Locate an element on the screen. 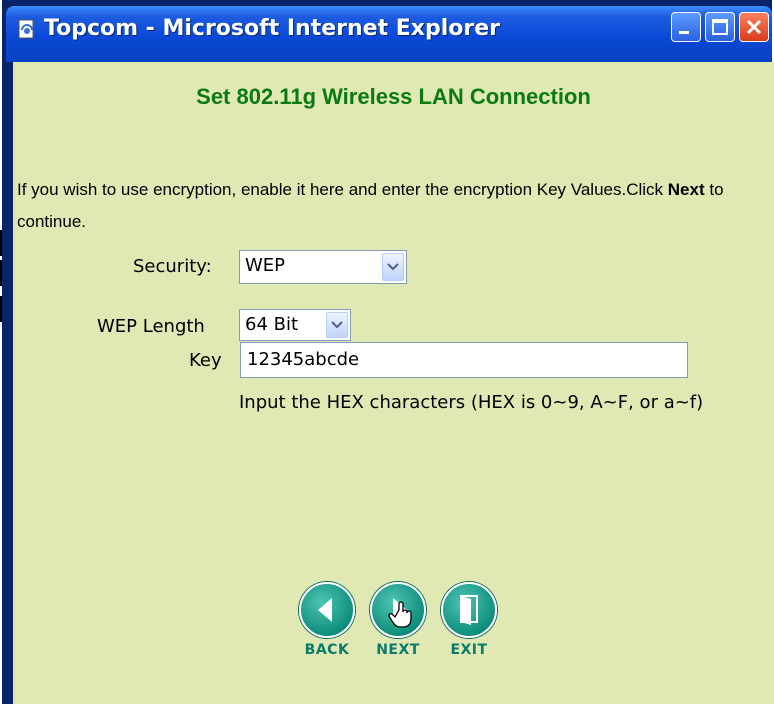 This screenshot has height=704, width=774. security-select-value: WEP is located at coordinates (265, 265).